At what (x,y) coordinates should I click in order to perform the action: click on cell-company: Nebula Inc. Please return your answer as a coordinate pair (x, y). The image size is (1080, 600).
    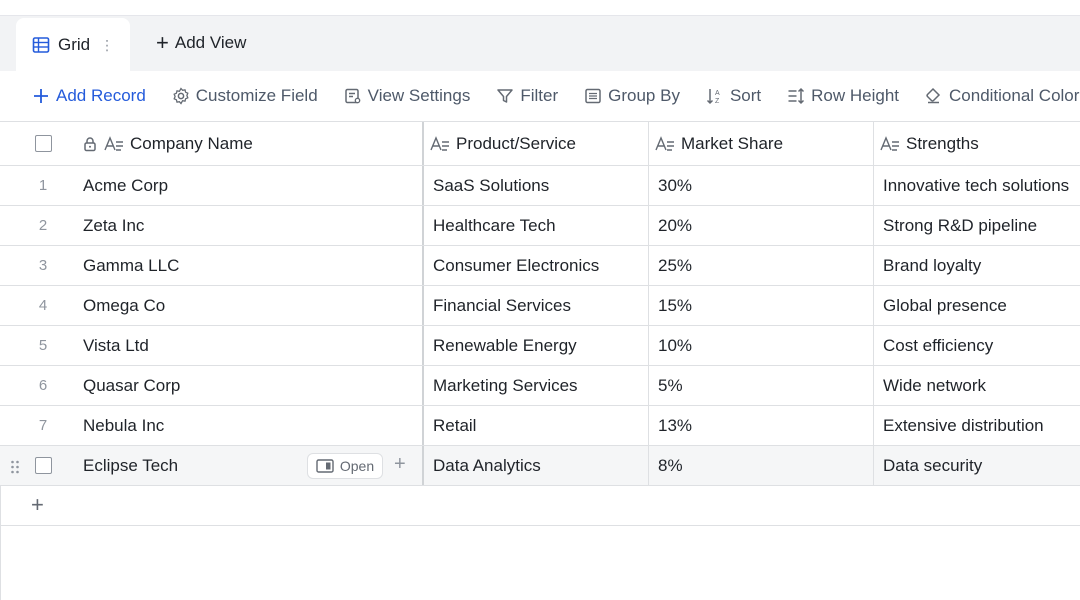
    Looking at the image, I should click on (248, 425).